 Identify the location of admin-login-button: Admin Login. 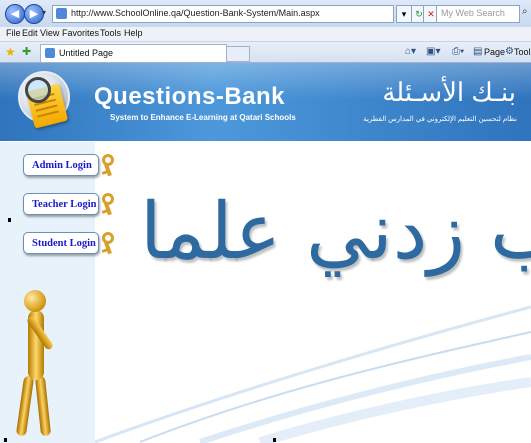
(61, 165).